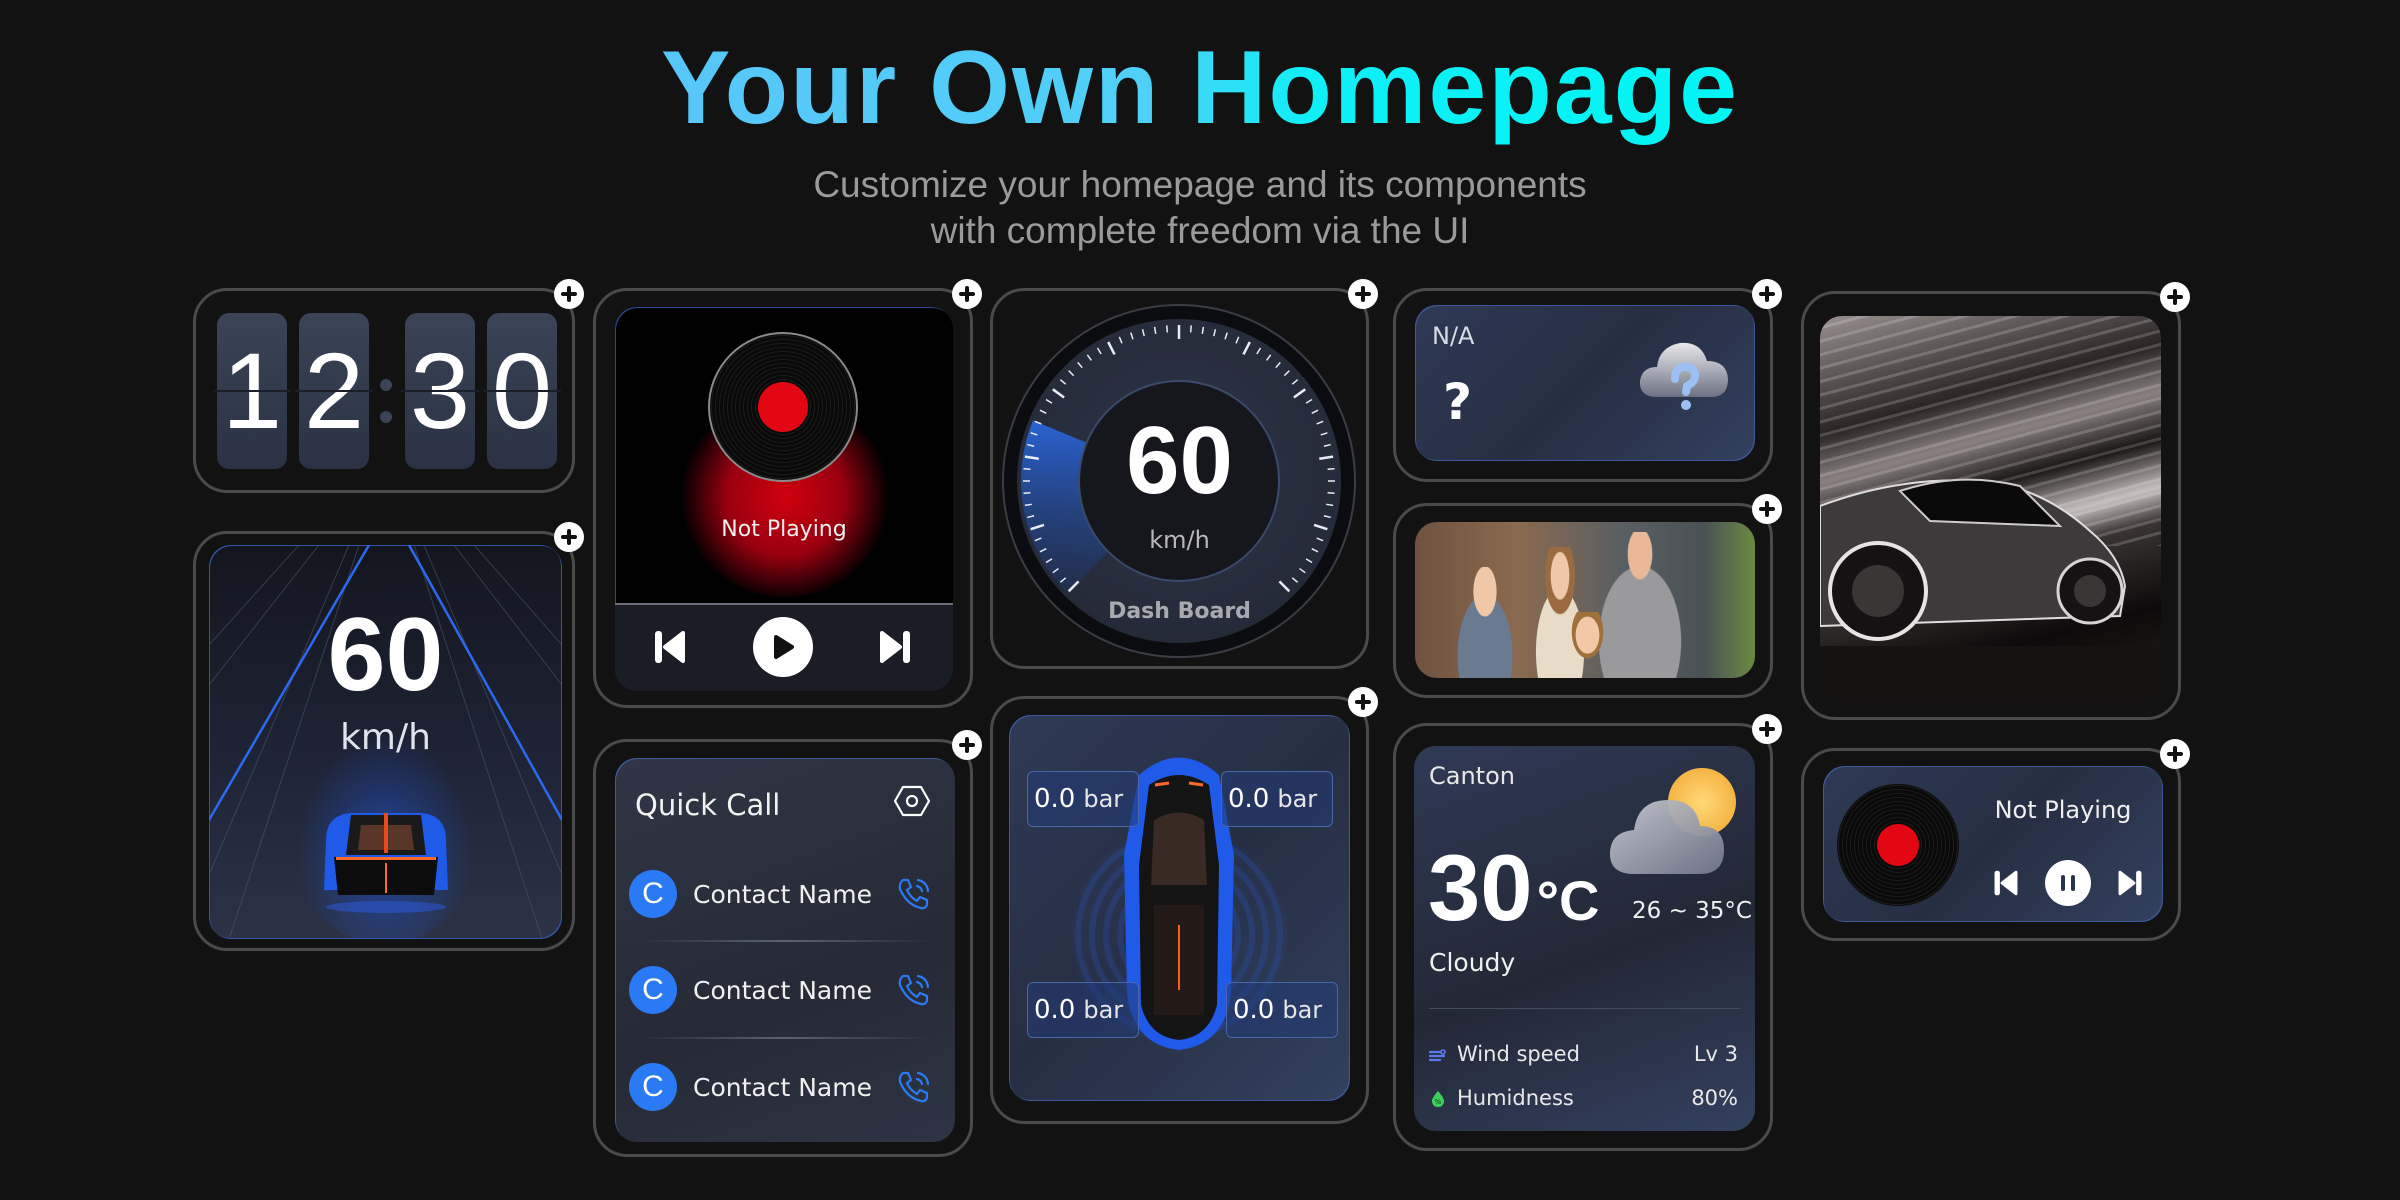 Image resolution: width=2400 pixels, height=1200 pixels. What do you see at coordinates (1518, 1054) in the screenshot?
I see `wind-speed-label: Wind speed` at bounding box center [1518, 1054].